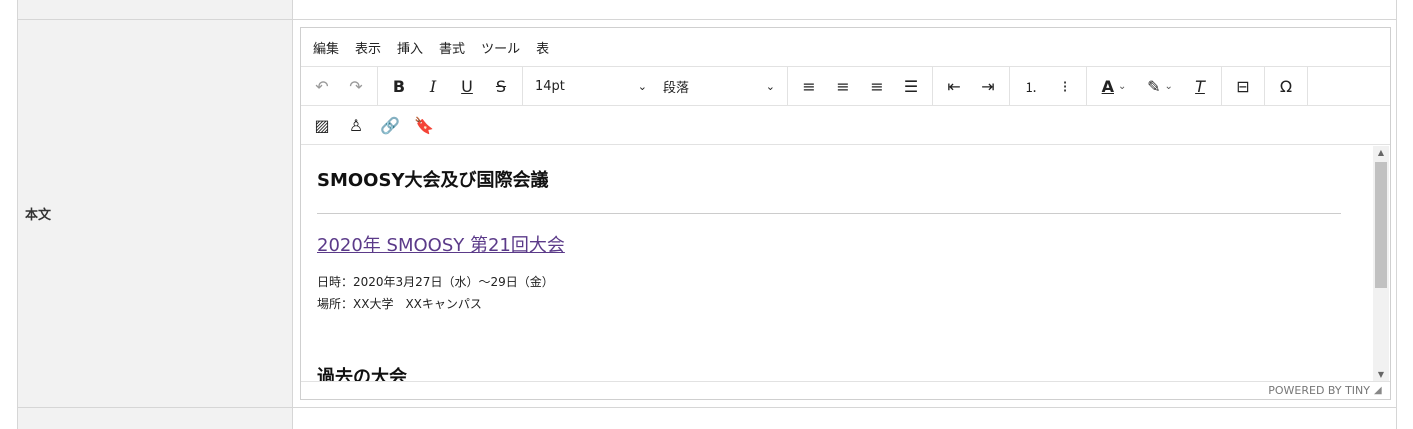 The width and height of the screenshot is (1413, 429). I want to click on align-center-icon: ≡, so click(843, 86).